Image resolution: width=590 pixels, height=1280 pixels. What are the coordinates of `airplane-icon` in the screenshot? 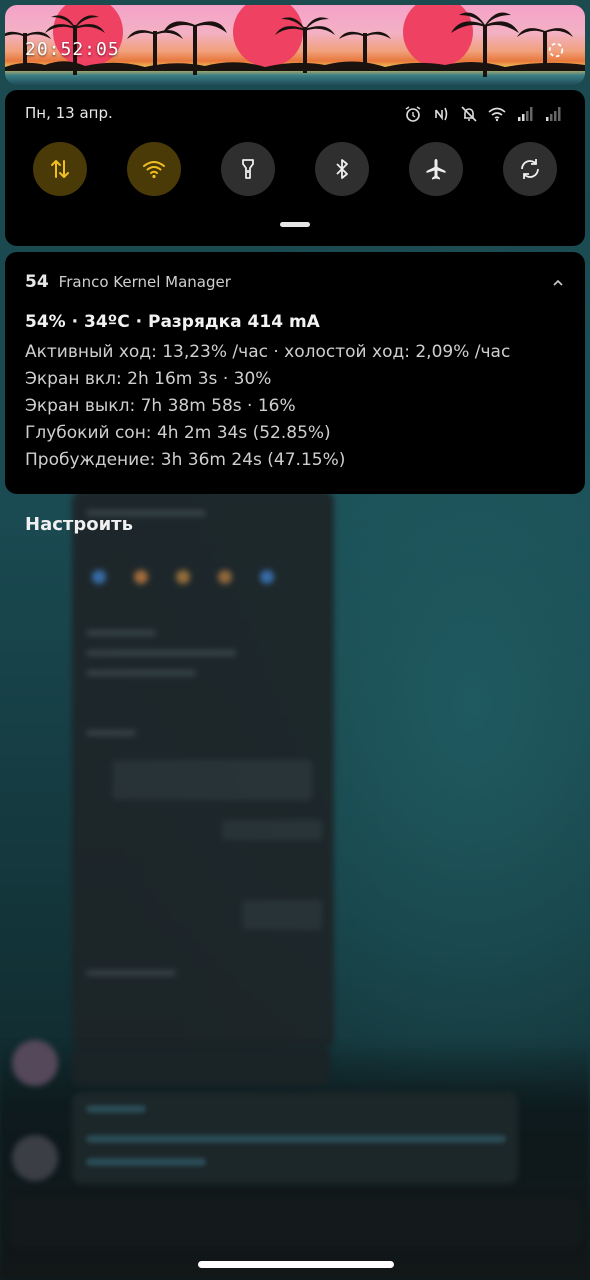 It's located at (436, 169).